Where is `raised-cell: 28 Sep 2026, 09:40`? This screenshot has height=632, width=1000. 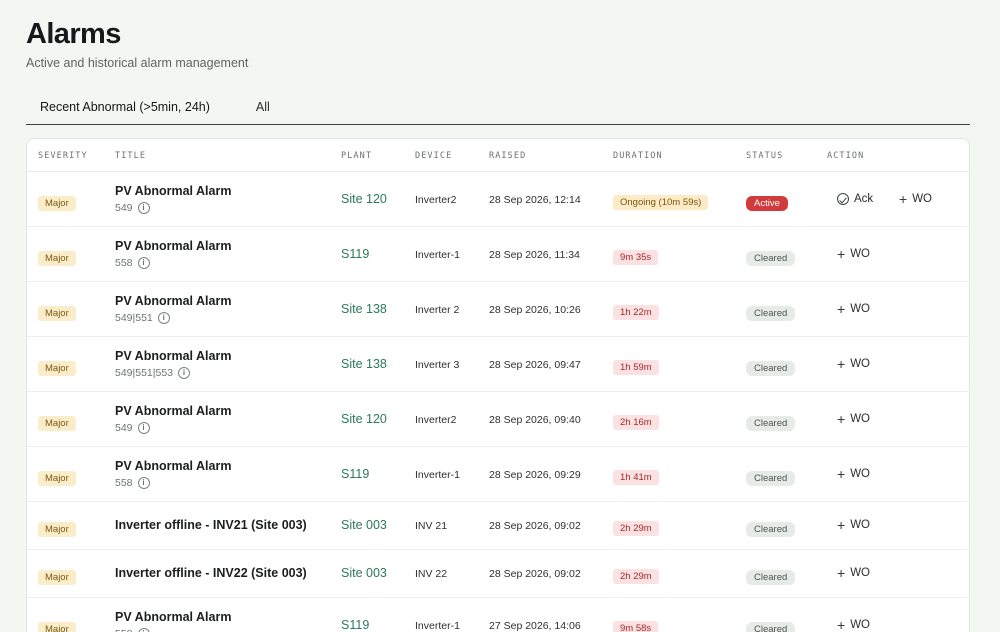
raised-cell: 28 Sep 2026, 09:40 is located at coordinates (535, 420).